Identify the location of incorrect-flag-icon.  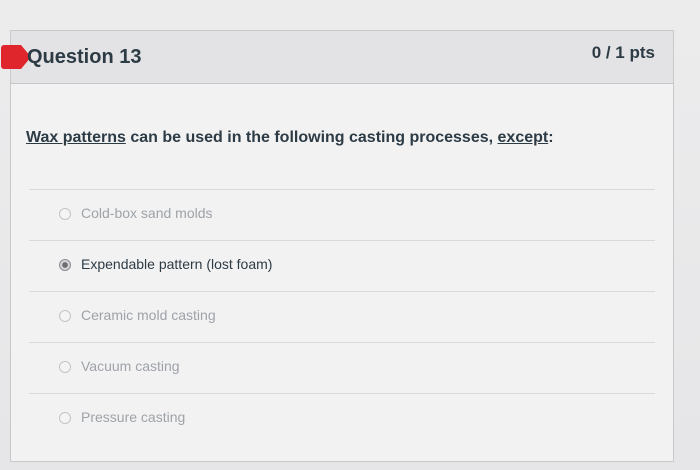
(16, 57).